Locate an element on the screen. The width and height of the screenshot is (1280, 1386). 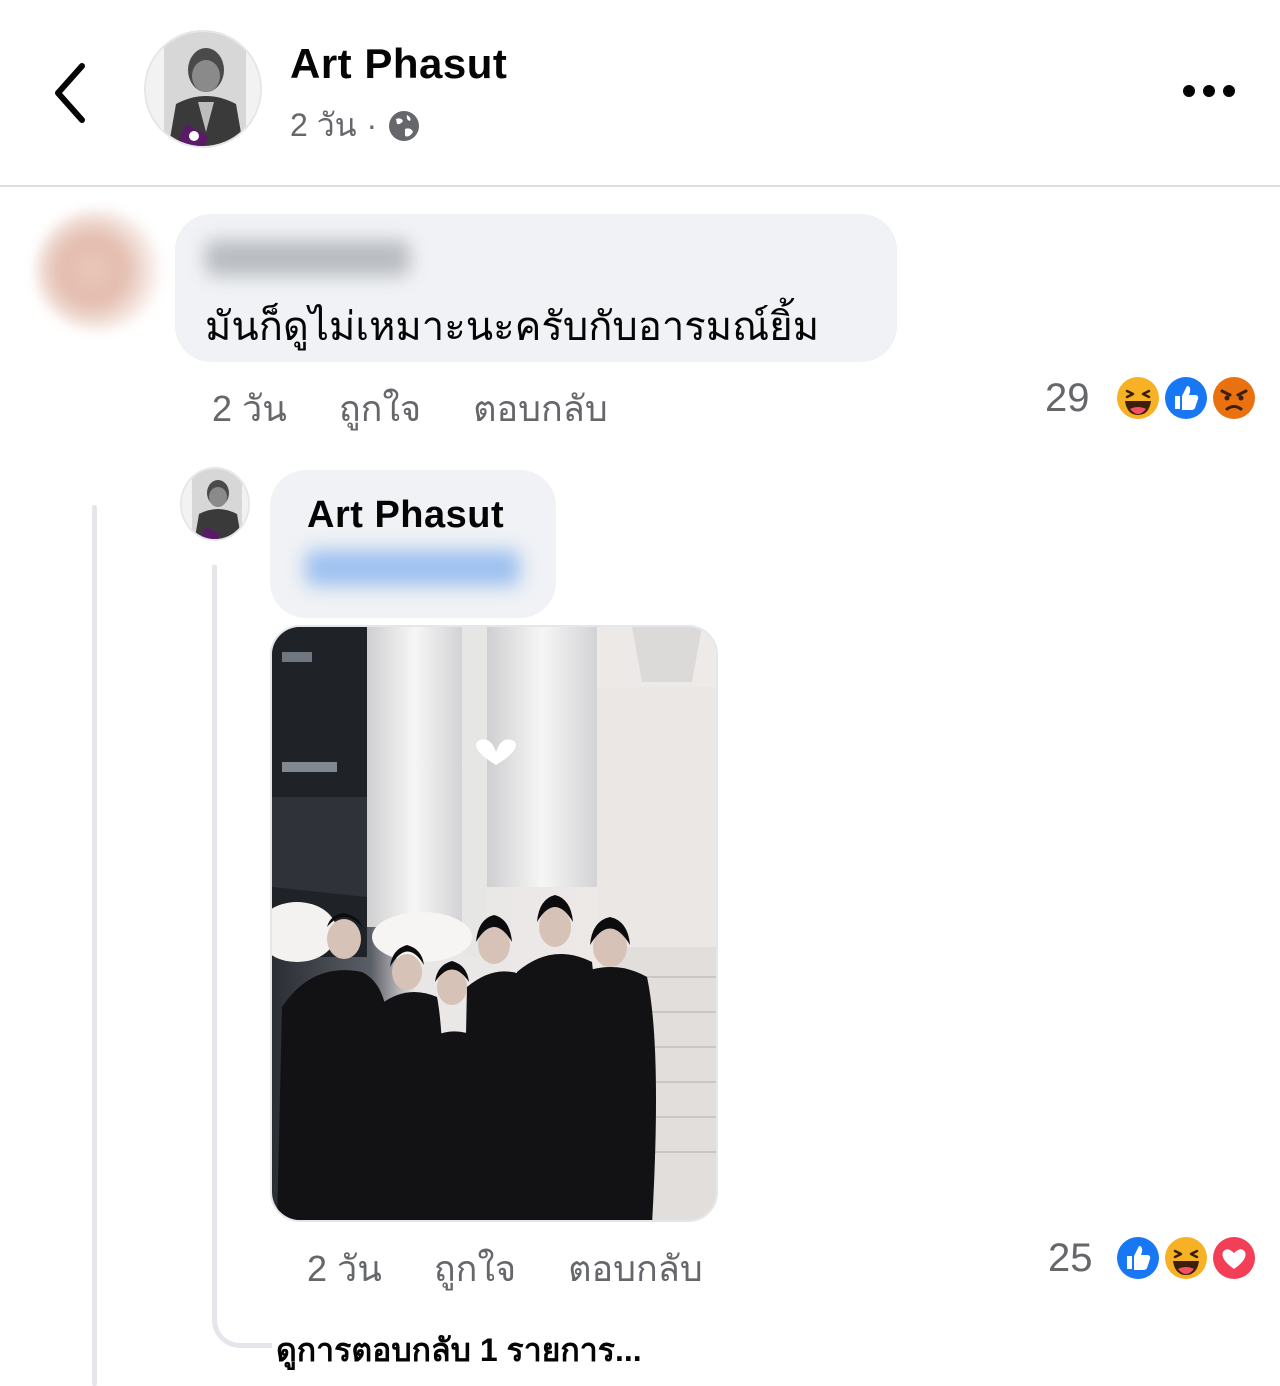
reply-reaction-icons is located at coordinates (1186, 1258).